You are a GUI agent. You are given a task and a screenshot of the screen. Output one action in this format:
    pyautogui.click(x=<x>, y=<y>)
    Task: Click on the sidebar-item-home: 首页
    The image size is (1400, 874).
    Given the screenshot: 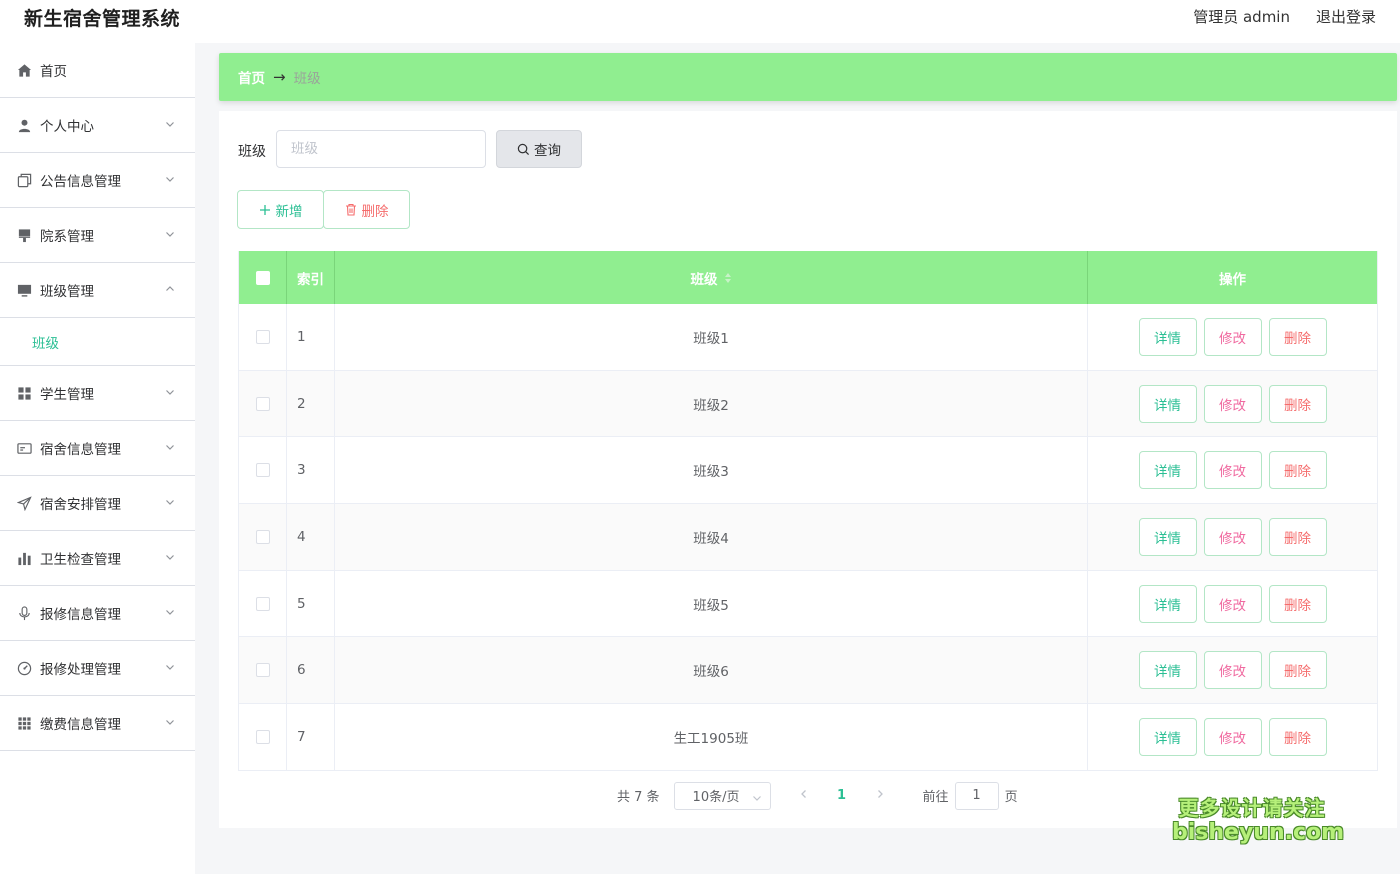 What is the action you would take?
    pyautogui.click(x=97, y=70)
    